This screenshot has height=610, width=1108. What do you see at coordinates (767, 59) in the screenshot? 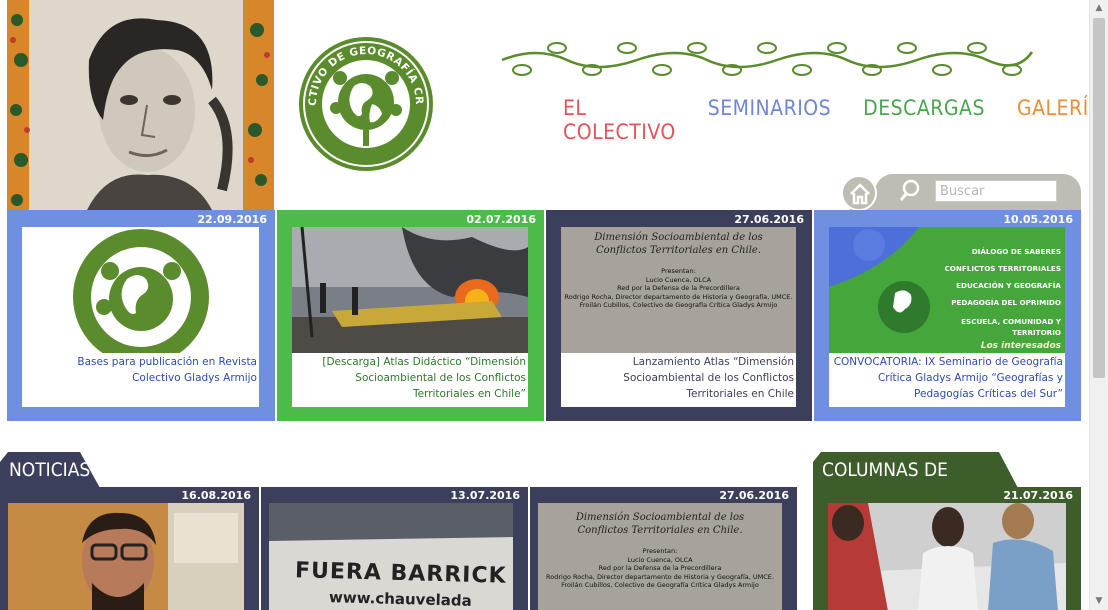
I see `decorative-vine` at bounding box center [767, 59].